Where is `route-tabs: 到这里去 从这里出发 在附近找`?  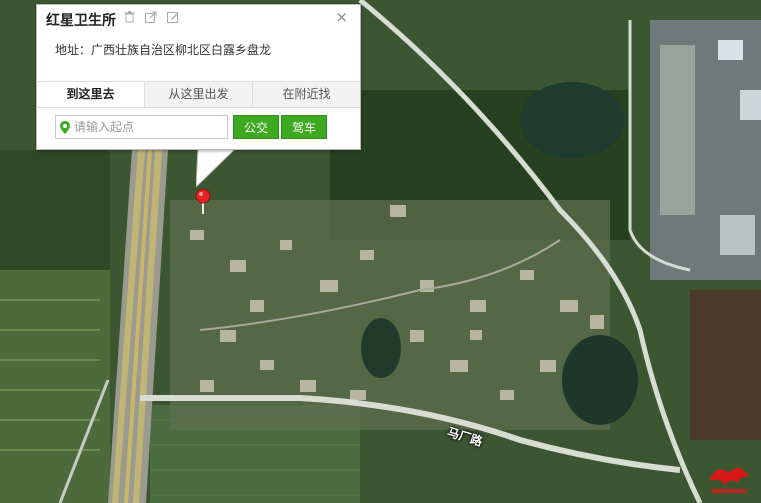 route-tabs: 到这里去 从这里出发 在附近找 is located at coordinates (198, 94).